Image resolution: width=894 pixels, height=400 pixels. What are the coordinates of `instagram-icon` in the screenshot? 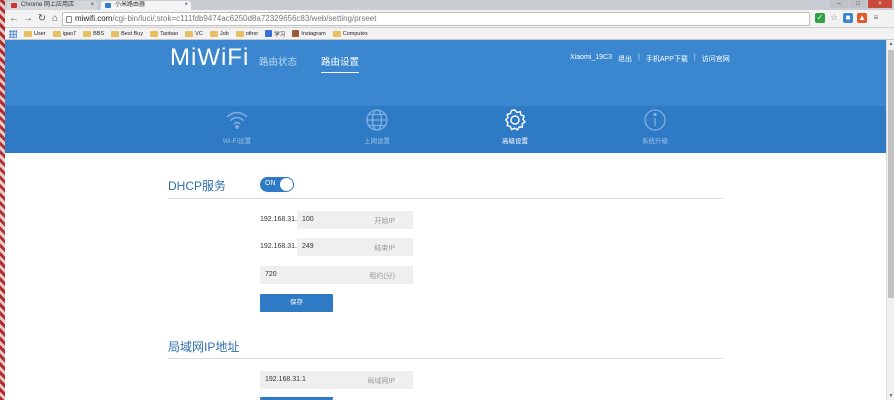 It's located at (296, 33).